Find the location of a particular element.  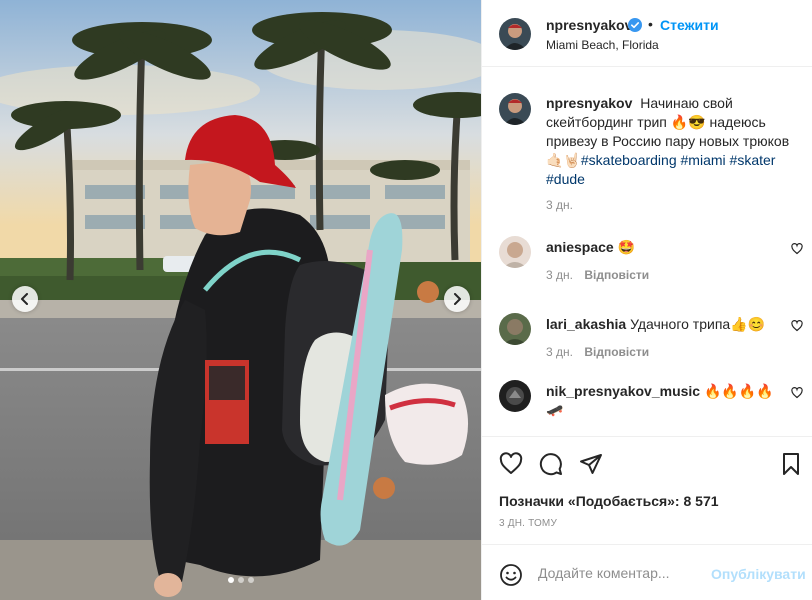

post-location: Miami Beach, Florida is located at coordinates (602, 45).